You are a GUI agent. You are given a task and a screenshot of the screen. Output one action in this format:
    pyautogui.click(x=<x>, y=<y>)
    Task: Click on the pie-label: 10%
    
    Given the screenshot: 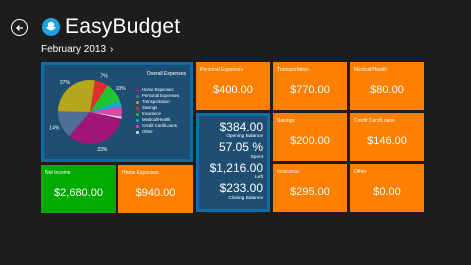 What is the action you would take?
    pyautogui.click(x=121, y=89)
    